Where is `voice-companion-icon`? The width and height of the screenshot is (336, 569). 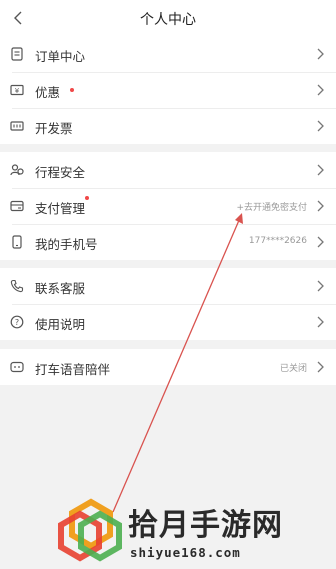
voice-companion-icon is located at coordinates (17, 367).